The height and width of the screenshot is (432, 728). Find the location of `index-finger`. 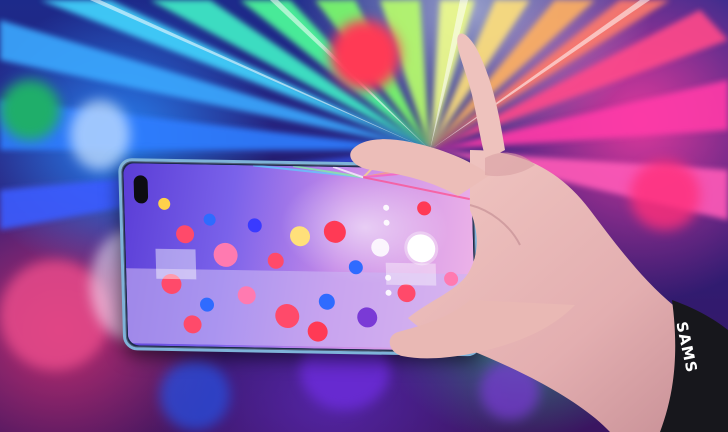

index-finger is located at coordinates (420, 167).